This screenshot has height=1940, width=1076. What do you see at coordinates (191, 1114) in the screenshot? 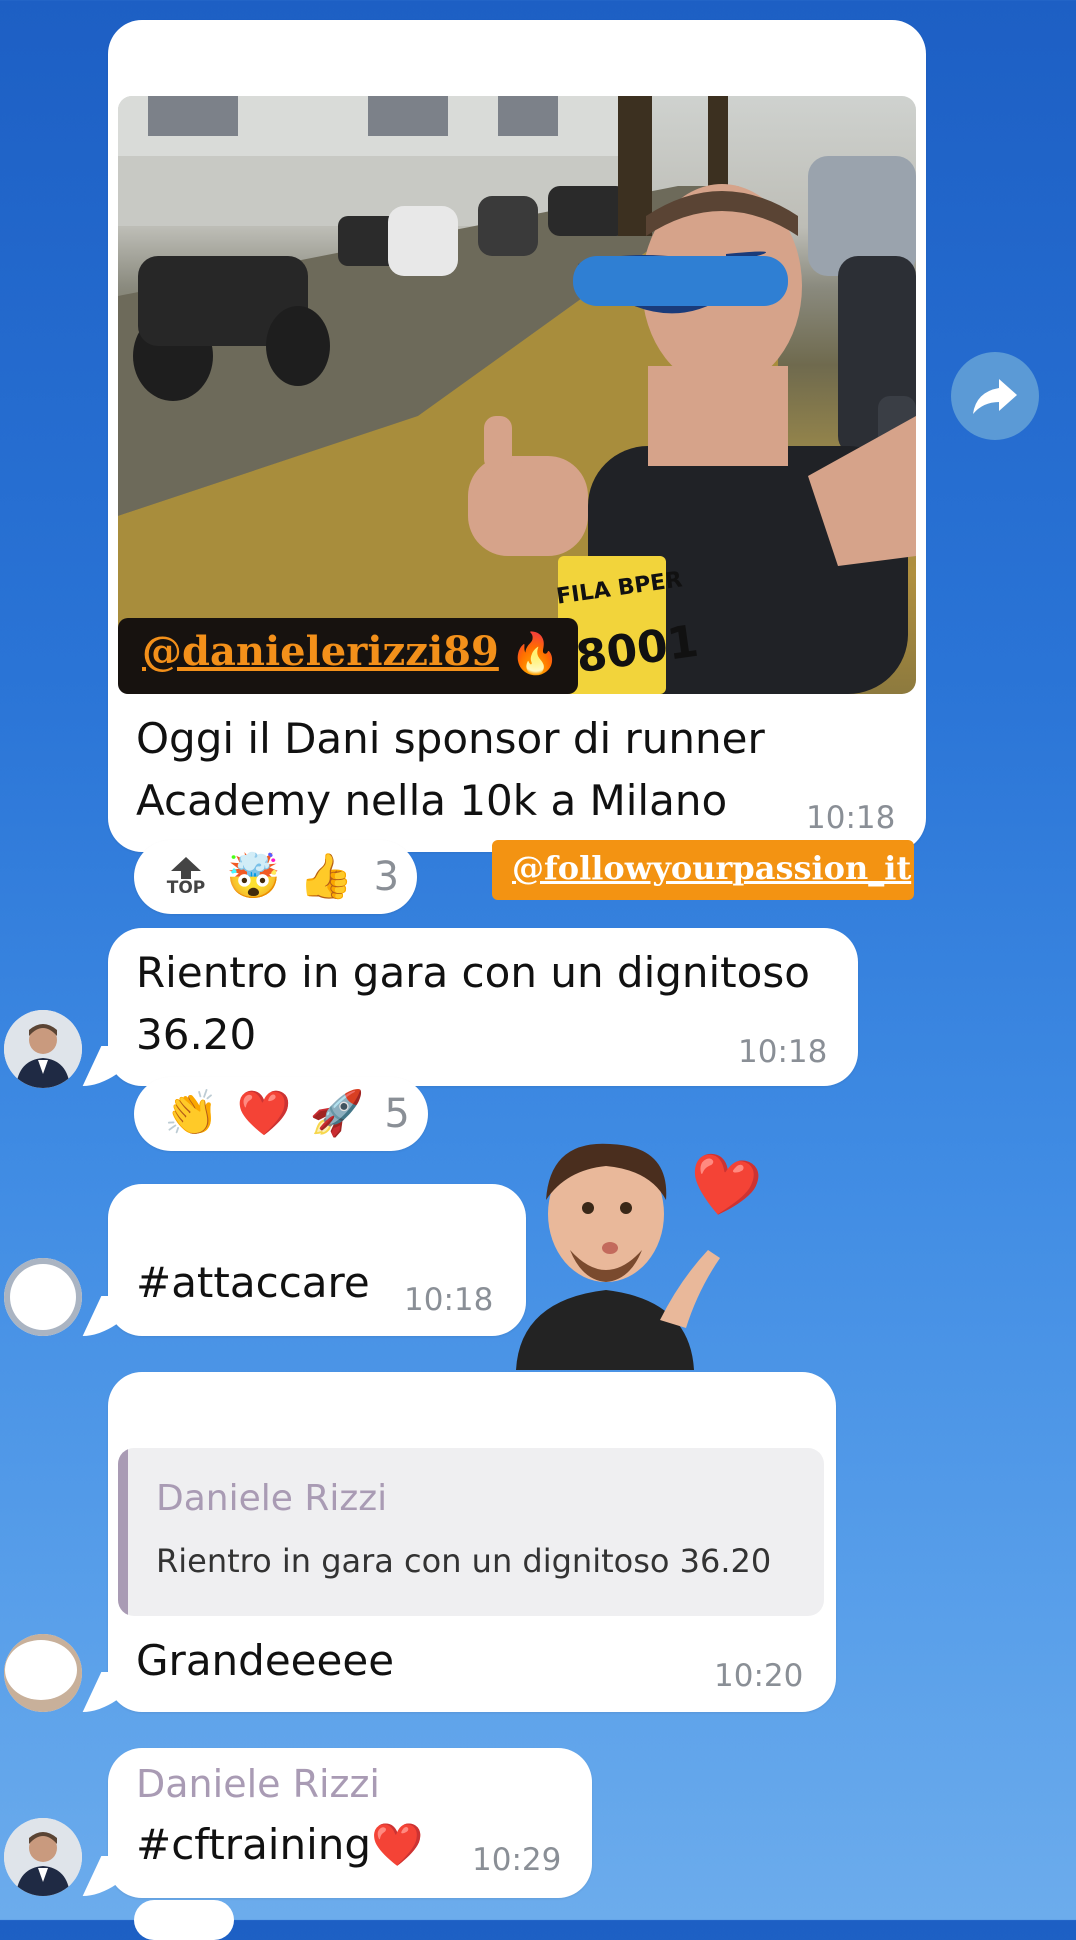
I see `clapping-reaction: 👏` at bounding box center [191, 1114].